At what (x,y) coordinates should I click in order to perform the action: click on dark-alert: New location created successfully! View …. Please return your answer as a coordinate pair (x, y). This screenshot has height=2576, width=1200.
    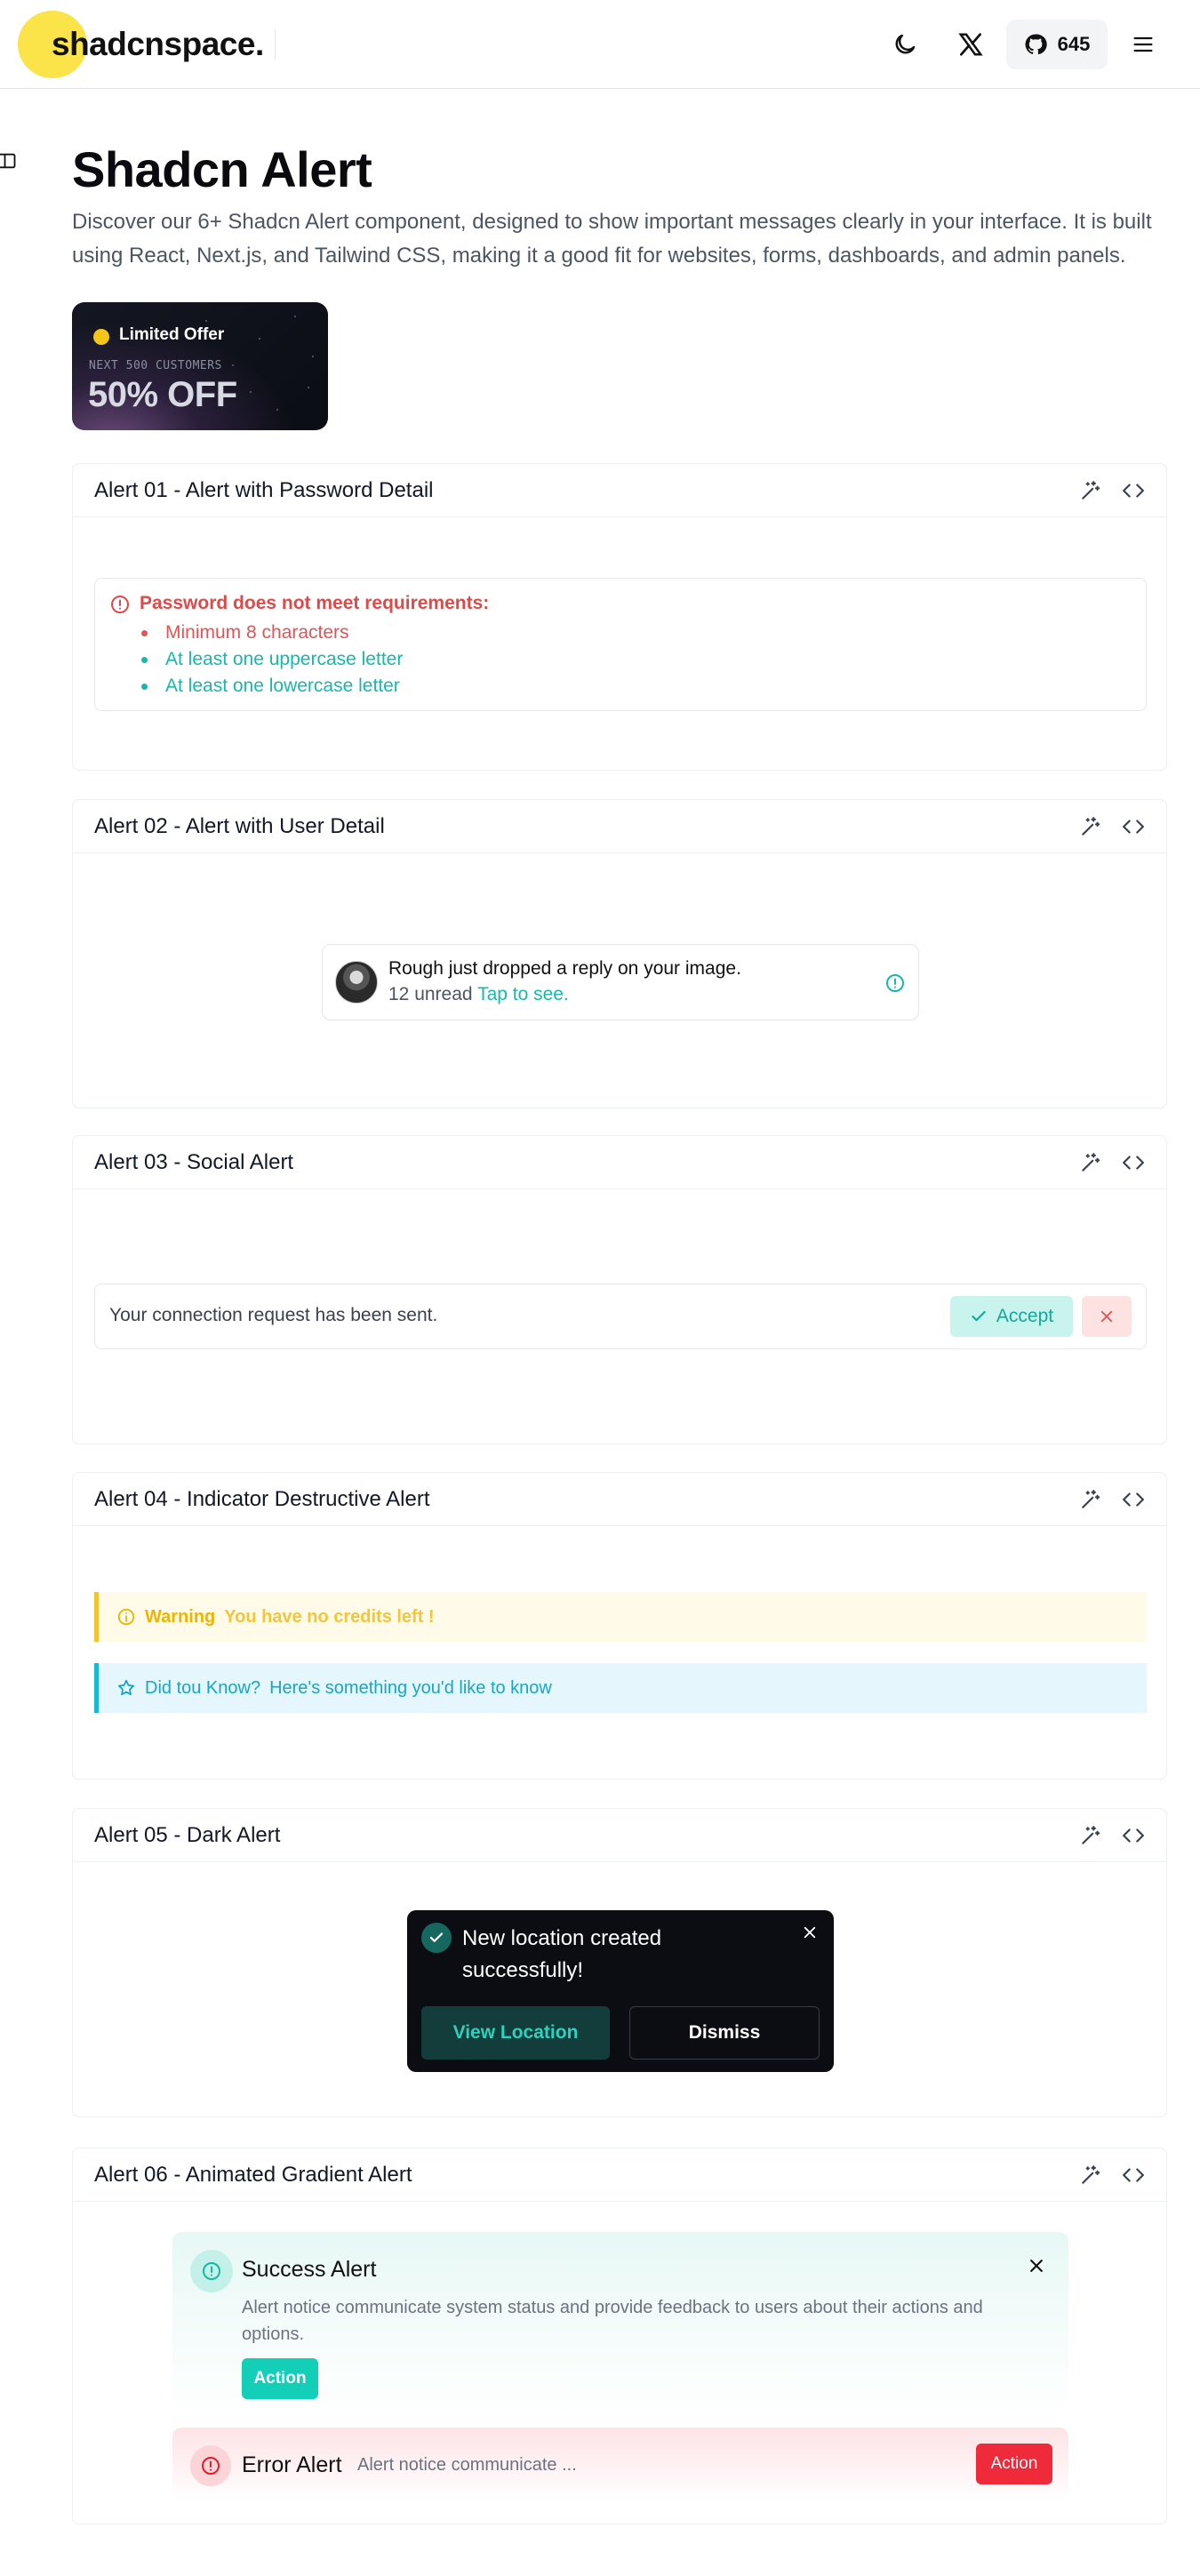
    Looking at the image, I should click on (620, 1991).